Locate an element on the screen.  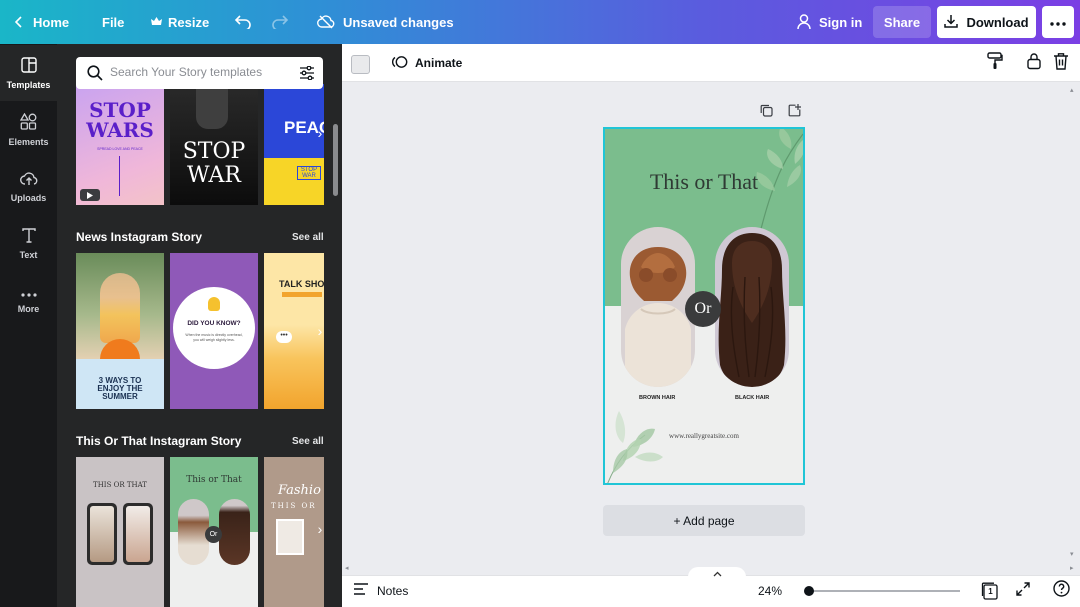
resize-button: Resize is located at coordinates (180, 22).